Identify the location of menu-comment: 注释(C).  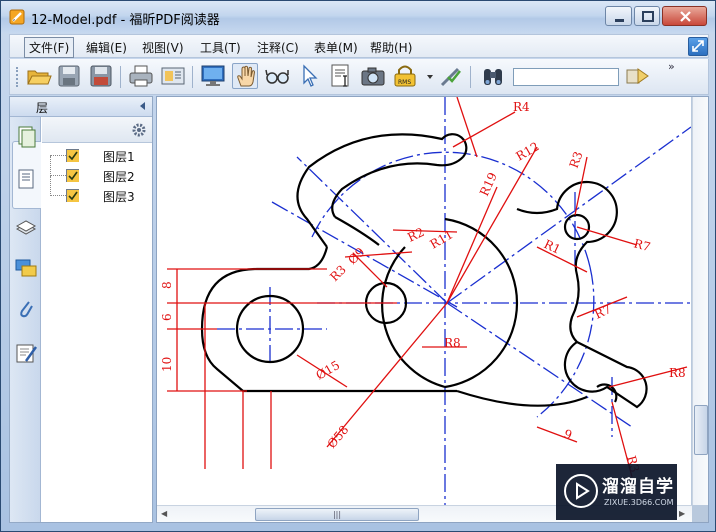
(278, 47).